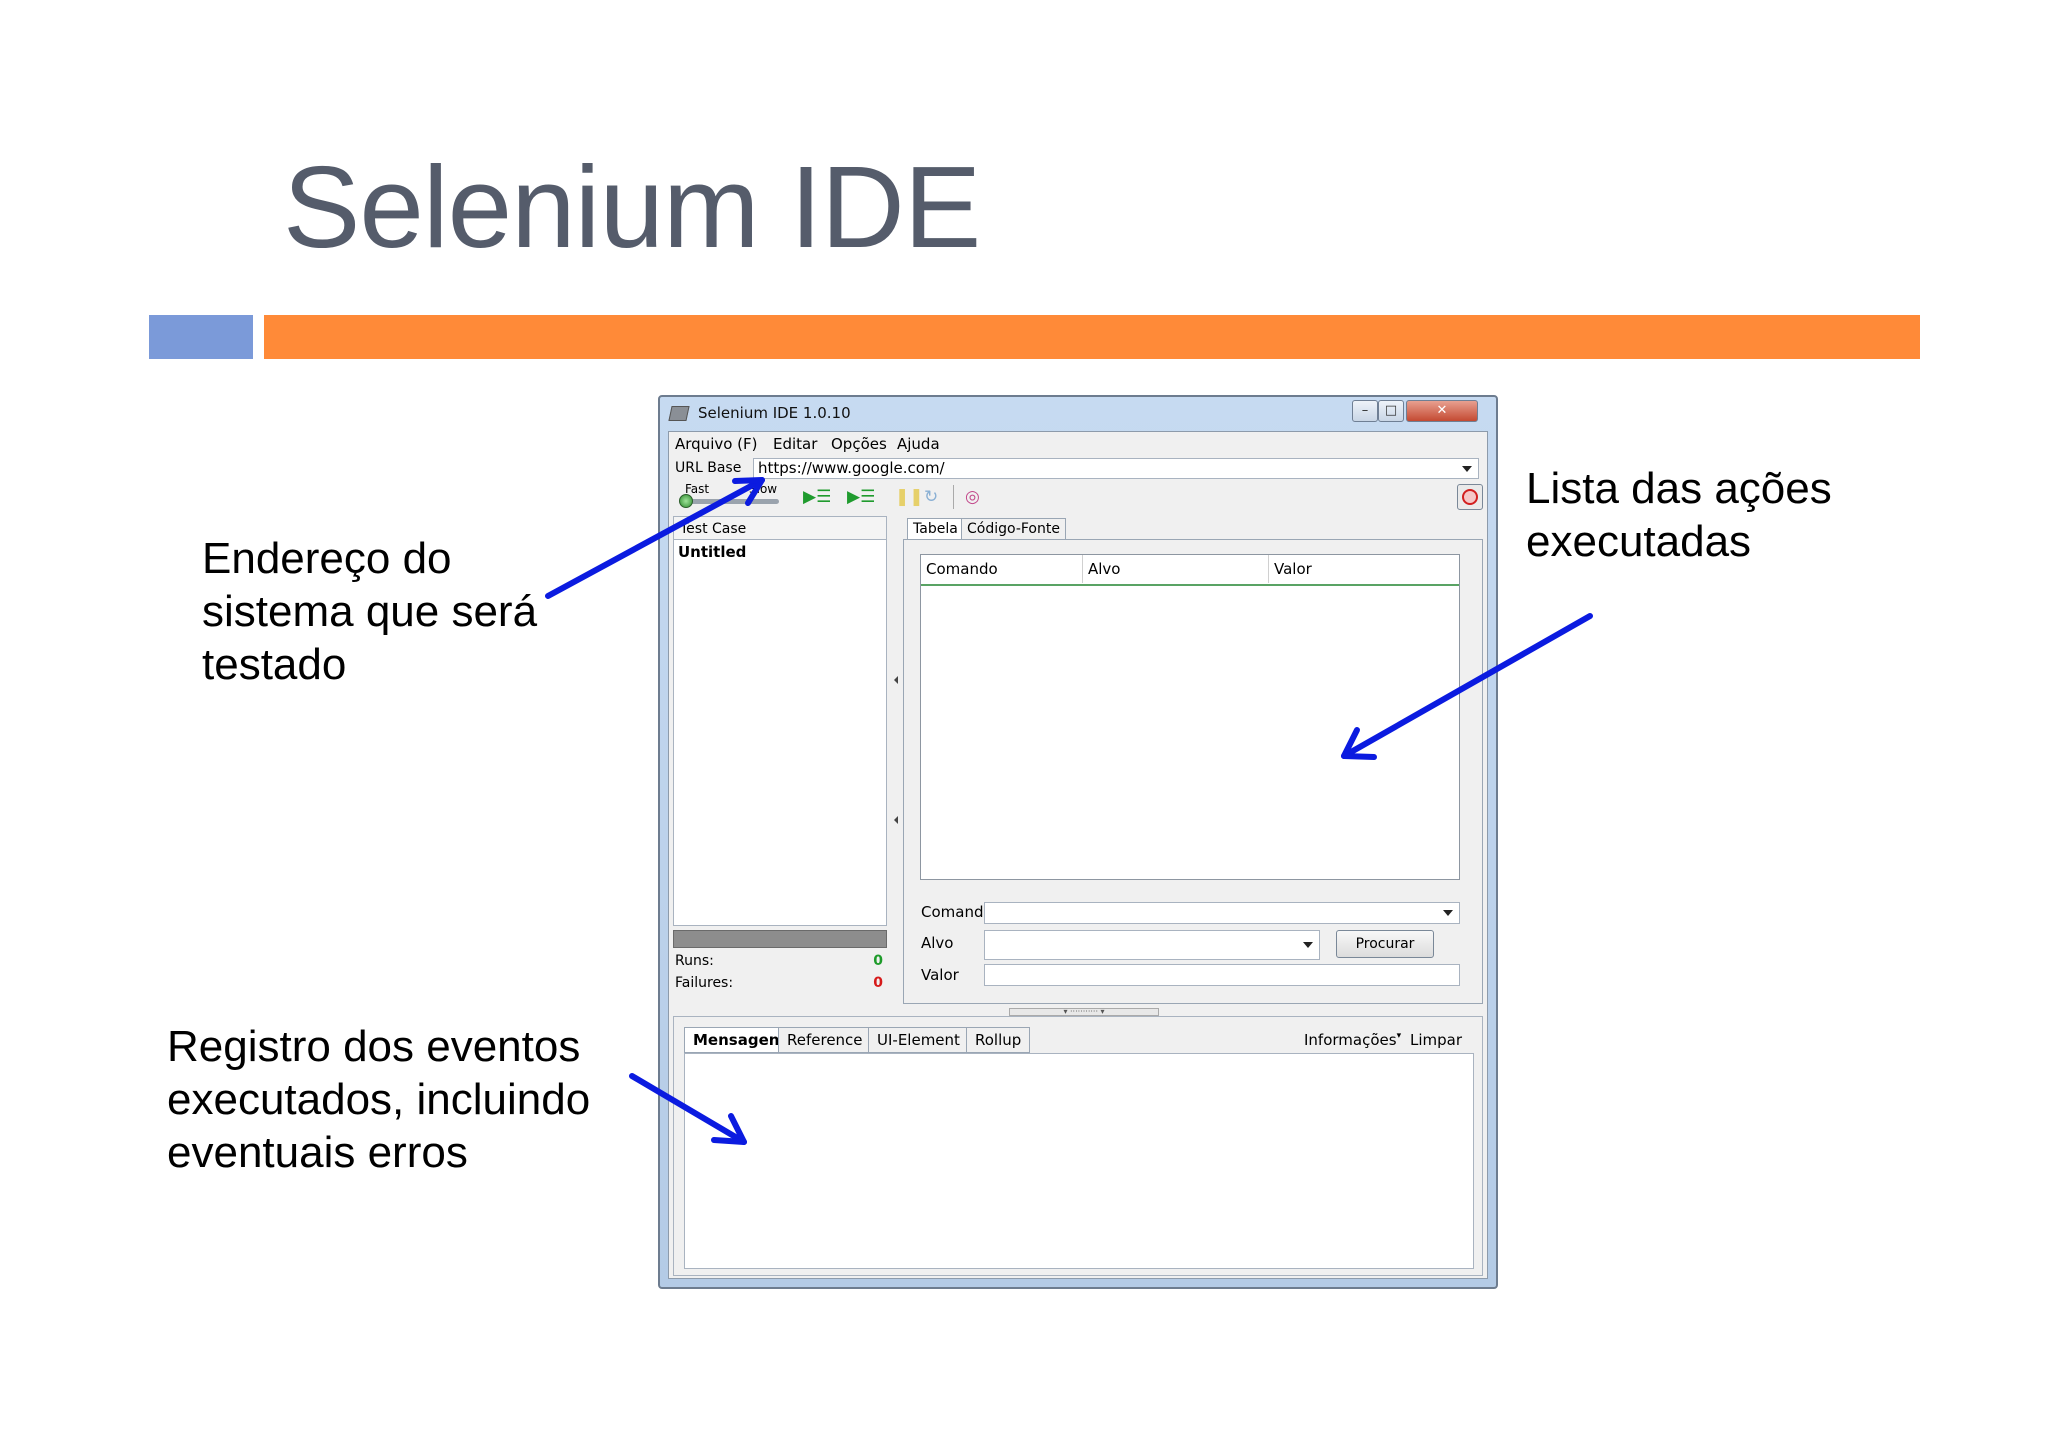 The height and width of the screenshot is (1447, 2048). What do you see at coordinates (763, 489) in the screenshot?
I see `speed-slow-label: Slow` at bounding box center [763, 489].